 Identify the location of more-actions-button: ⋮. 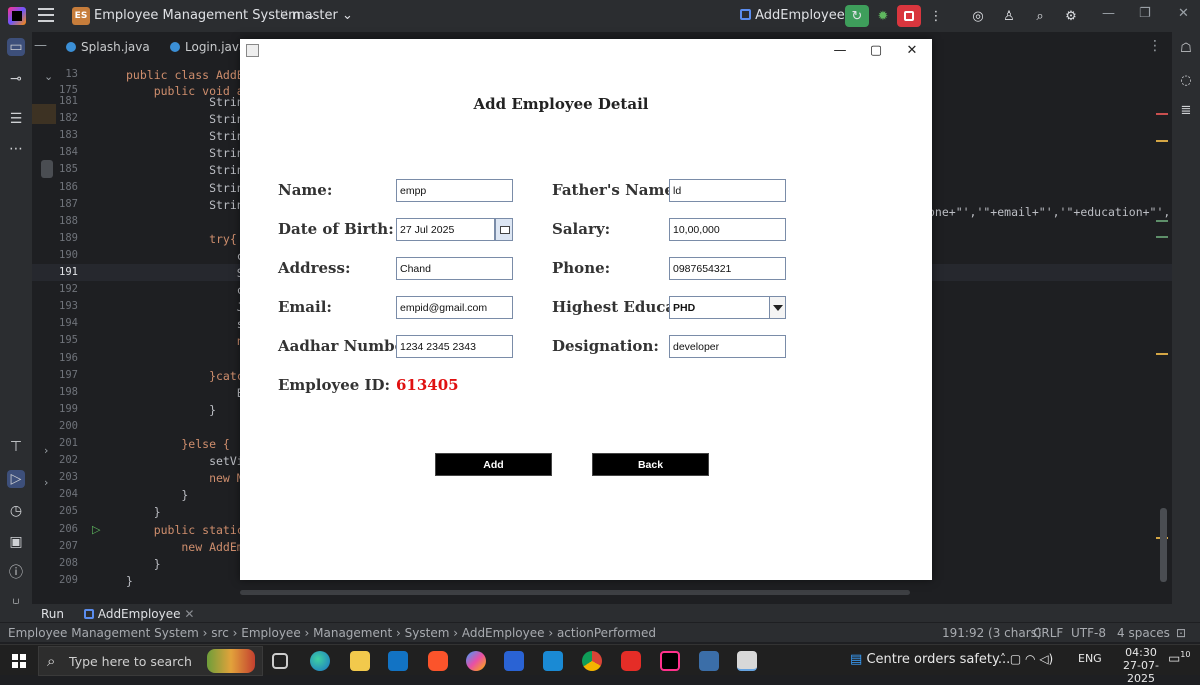
(936, 16).